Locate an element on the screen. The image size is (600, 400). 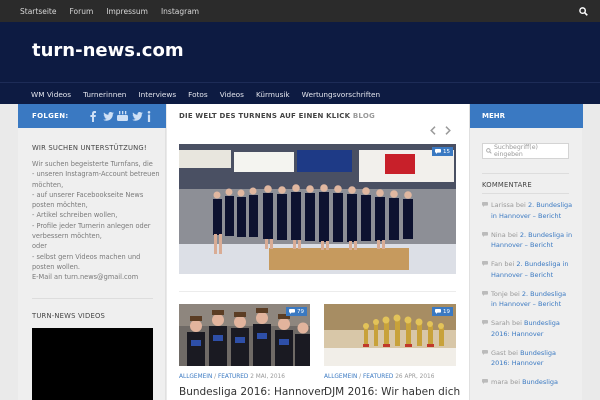
comment-count: 79 is located at coordinates (300, 311).